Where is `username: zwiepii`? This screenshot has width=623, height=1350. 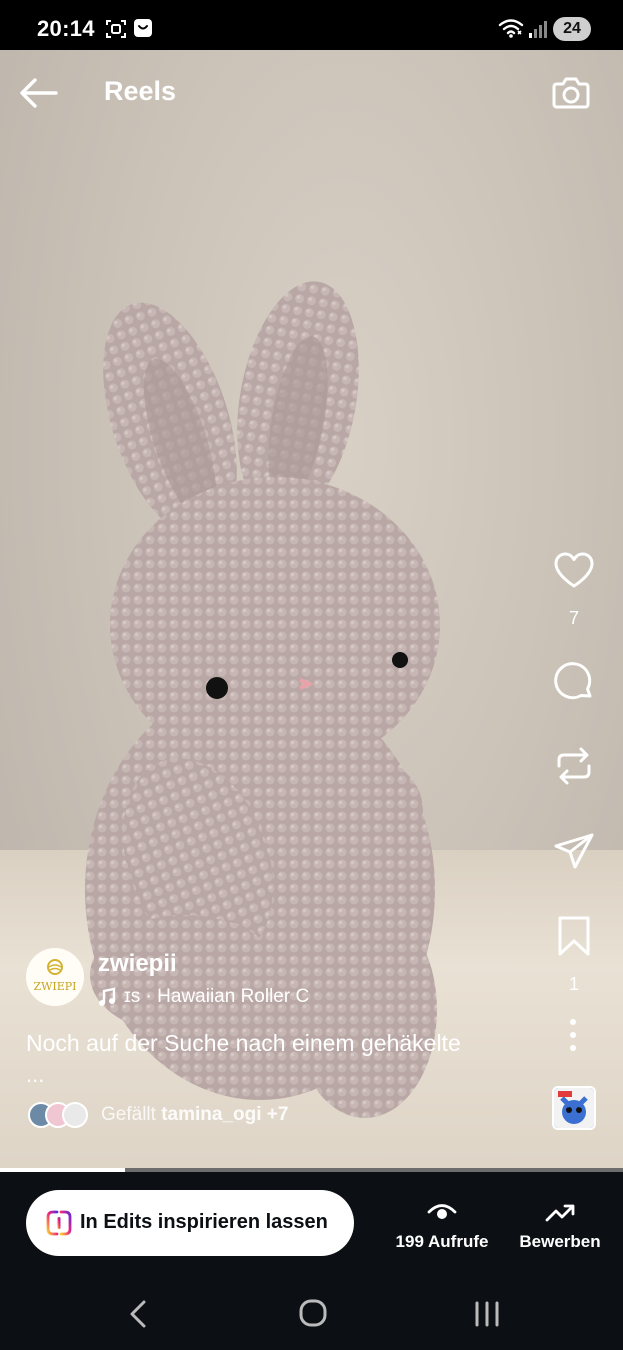 username: zwiepii is located at coordinates (137, 964).